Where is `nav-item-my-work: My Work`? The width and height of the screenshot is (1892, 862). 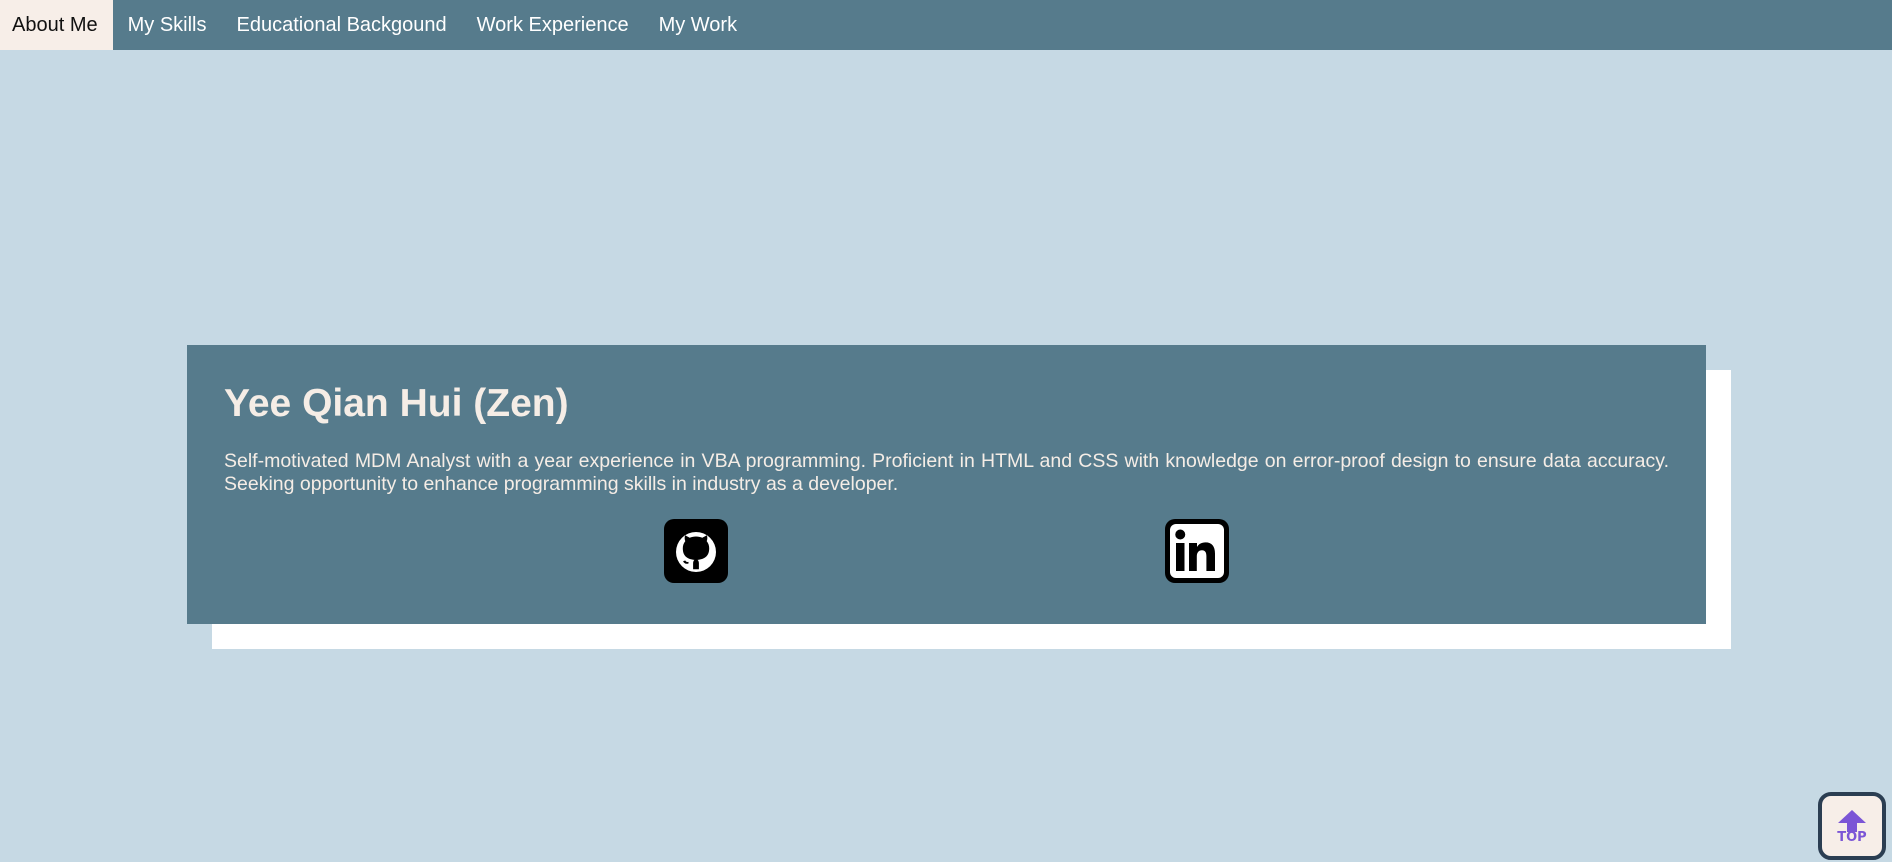
nav-item-my-work: My Work is located at coordinates (698, 25).